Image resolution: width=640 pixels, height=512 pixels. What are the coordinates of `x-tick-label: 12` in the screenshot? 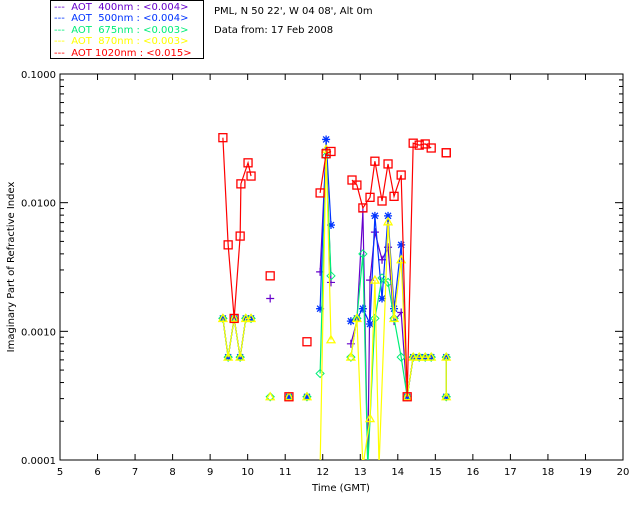 It's located at (322, 472).